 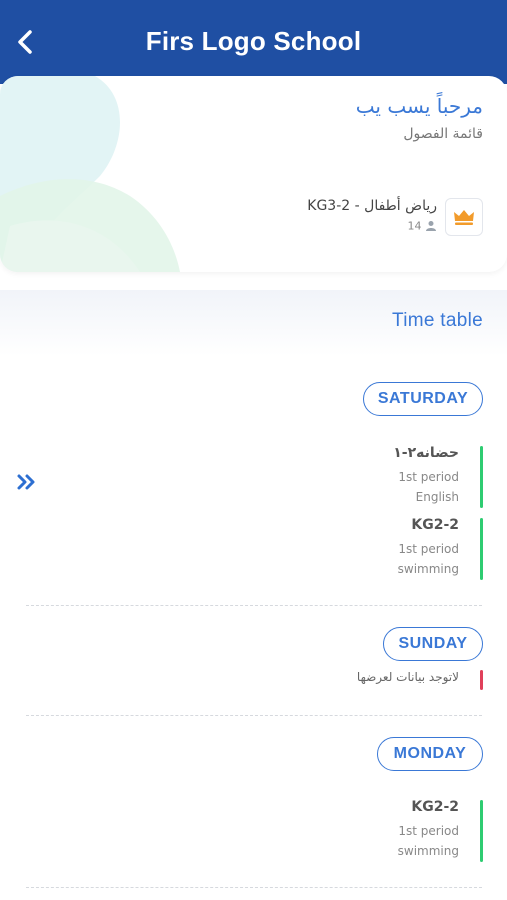 I want to click on day-monday: MONDAY, so click(x=430, y=754).